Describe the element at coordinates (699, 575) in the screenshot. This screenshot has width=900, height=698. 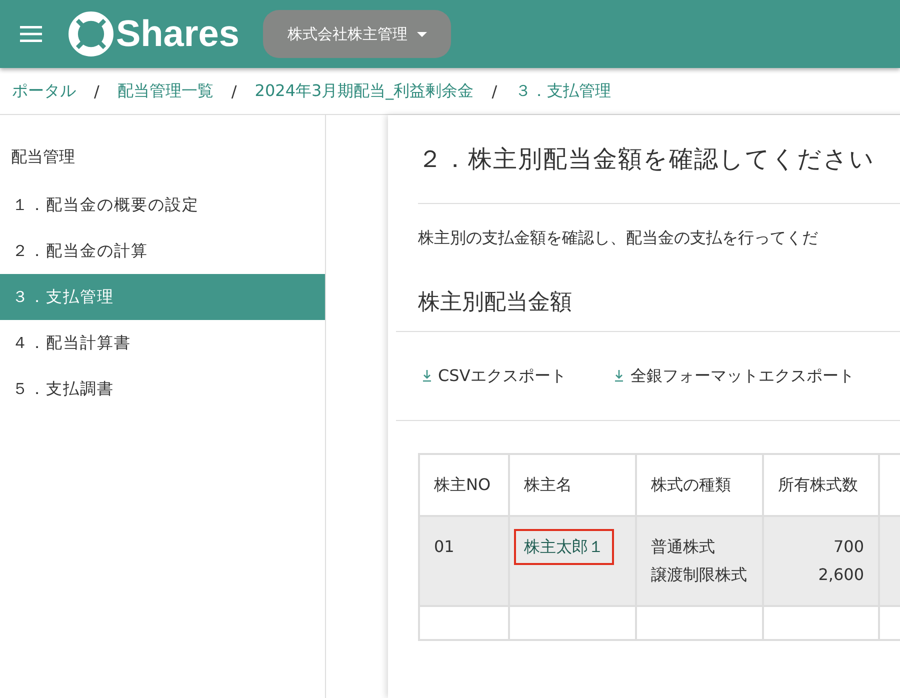
I see `table-cell-text: 譲渡制限株式` at that location.